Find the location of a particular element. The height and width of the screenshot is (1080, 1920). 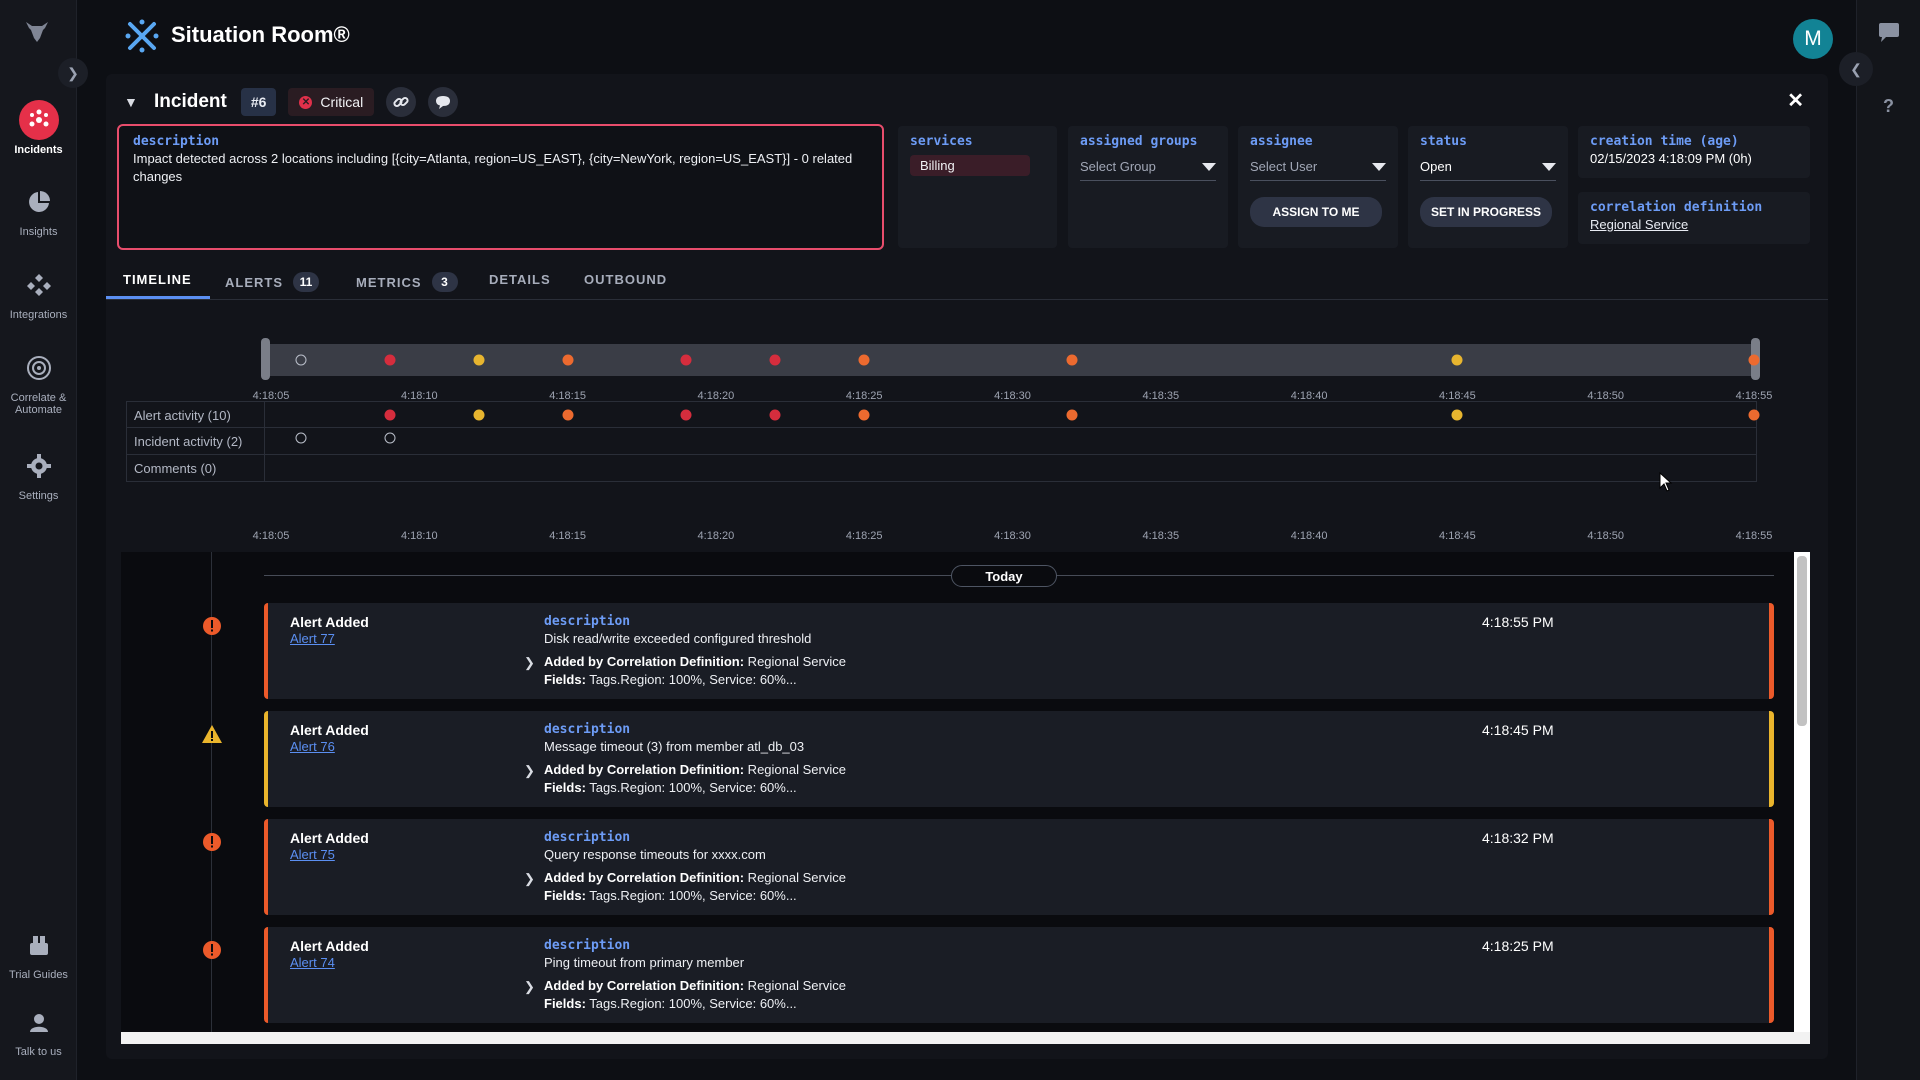

collapse-panel-button: ❮ is located at coordinates (1856, 69).